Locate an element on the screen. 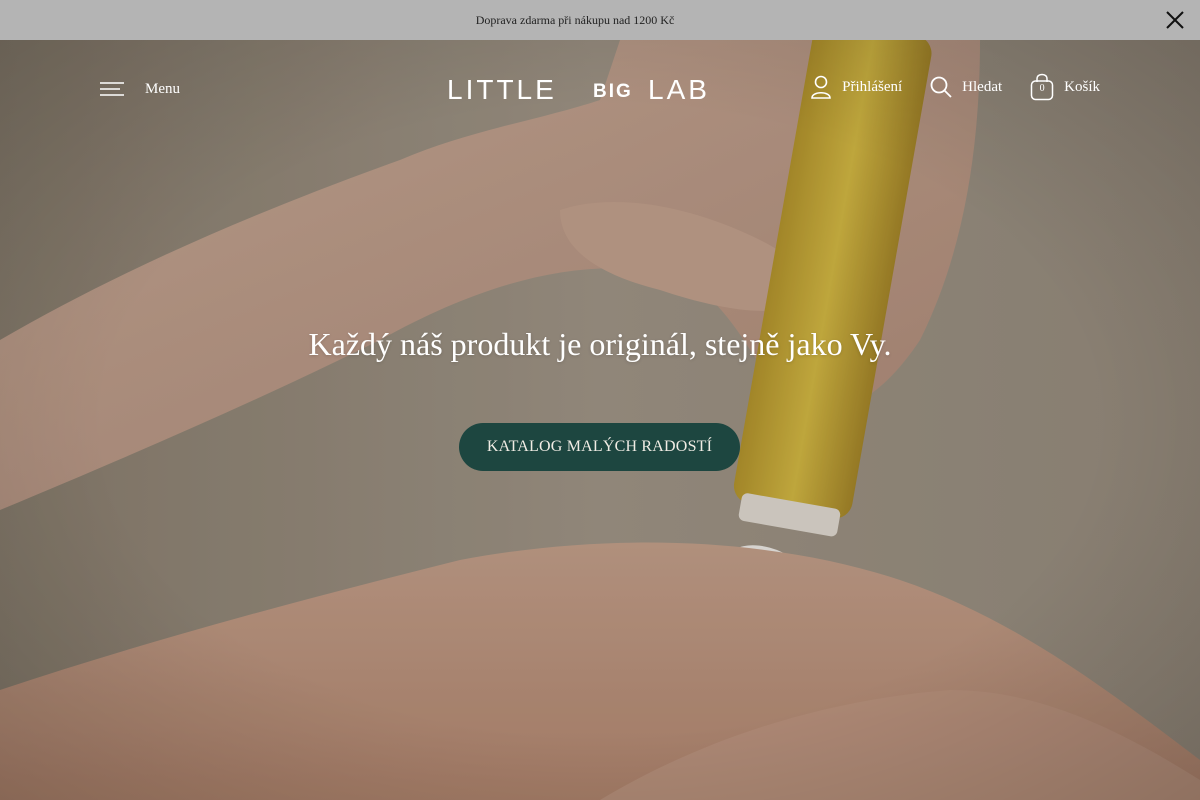 Image resolution: width=1200 pixels, height=800 pixels. cart-link: 0 Košík is located at coordinates (1065, 87).